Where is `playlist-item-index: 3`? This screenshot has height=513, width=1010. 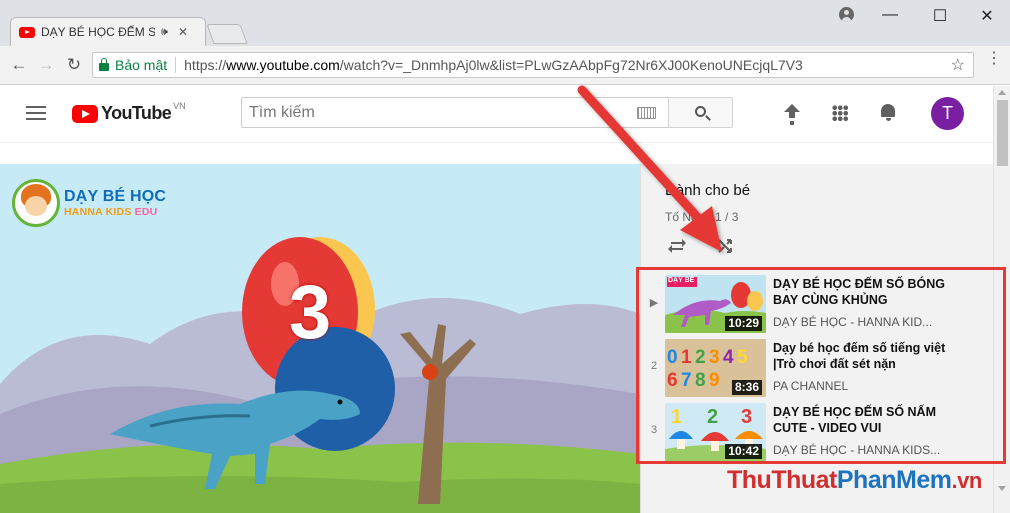 playlist-item-index: 3 is located at coordinates (654, 430).